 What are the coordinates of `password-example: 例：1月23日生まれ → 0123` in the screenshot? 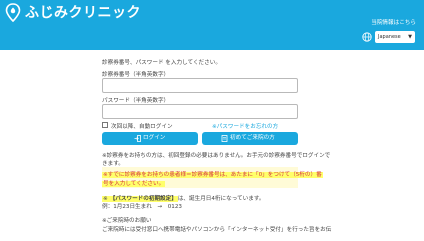 It's located at (142, 207).